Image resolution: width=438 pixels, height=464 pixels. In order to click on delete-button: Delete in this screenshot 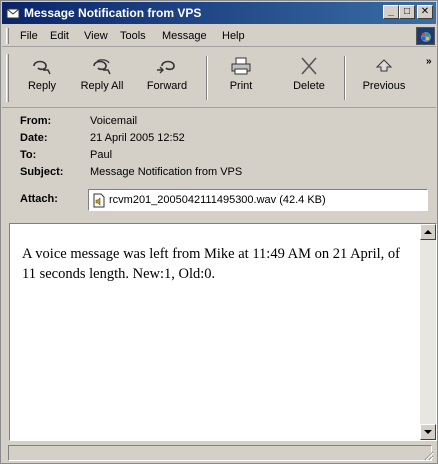, I will do `click(309, 78)`.